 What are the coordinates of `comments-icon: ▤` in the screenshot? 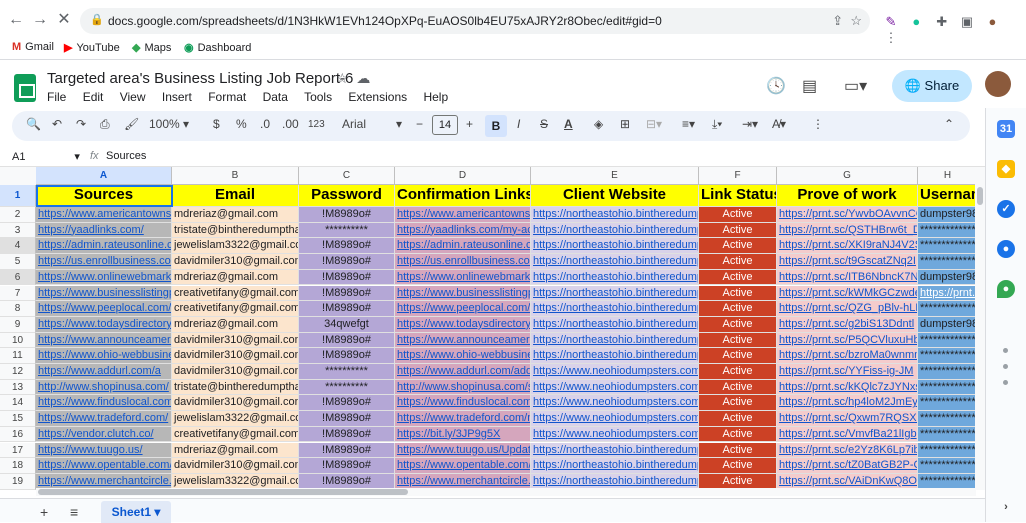 It's located at (809, 86).